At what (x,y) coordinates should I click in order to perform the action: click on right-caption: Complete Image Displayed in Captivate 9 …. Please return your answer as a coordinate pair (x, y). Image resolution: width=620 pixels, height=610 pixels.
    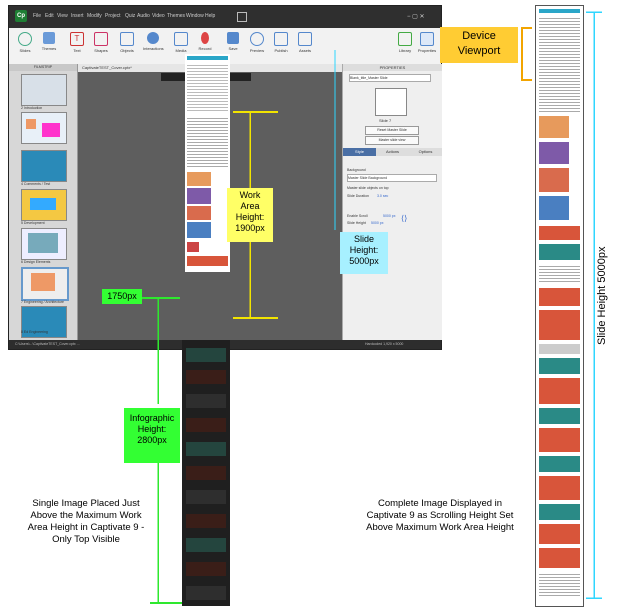
    Looking at the image, I should click on (440, 515).